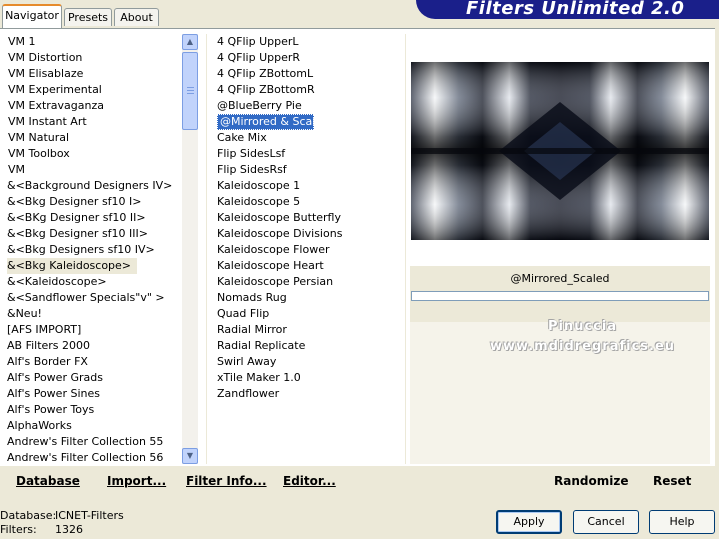  Describe the element at coordinates (190, 42) in the screenshot. I see `scroll-up-arrow-icon: ▲` at that location.